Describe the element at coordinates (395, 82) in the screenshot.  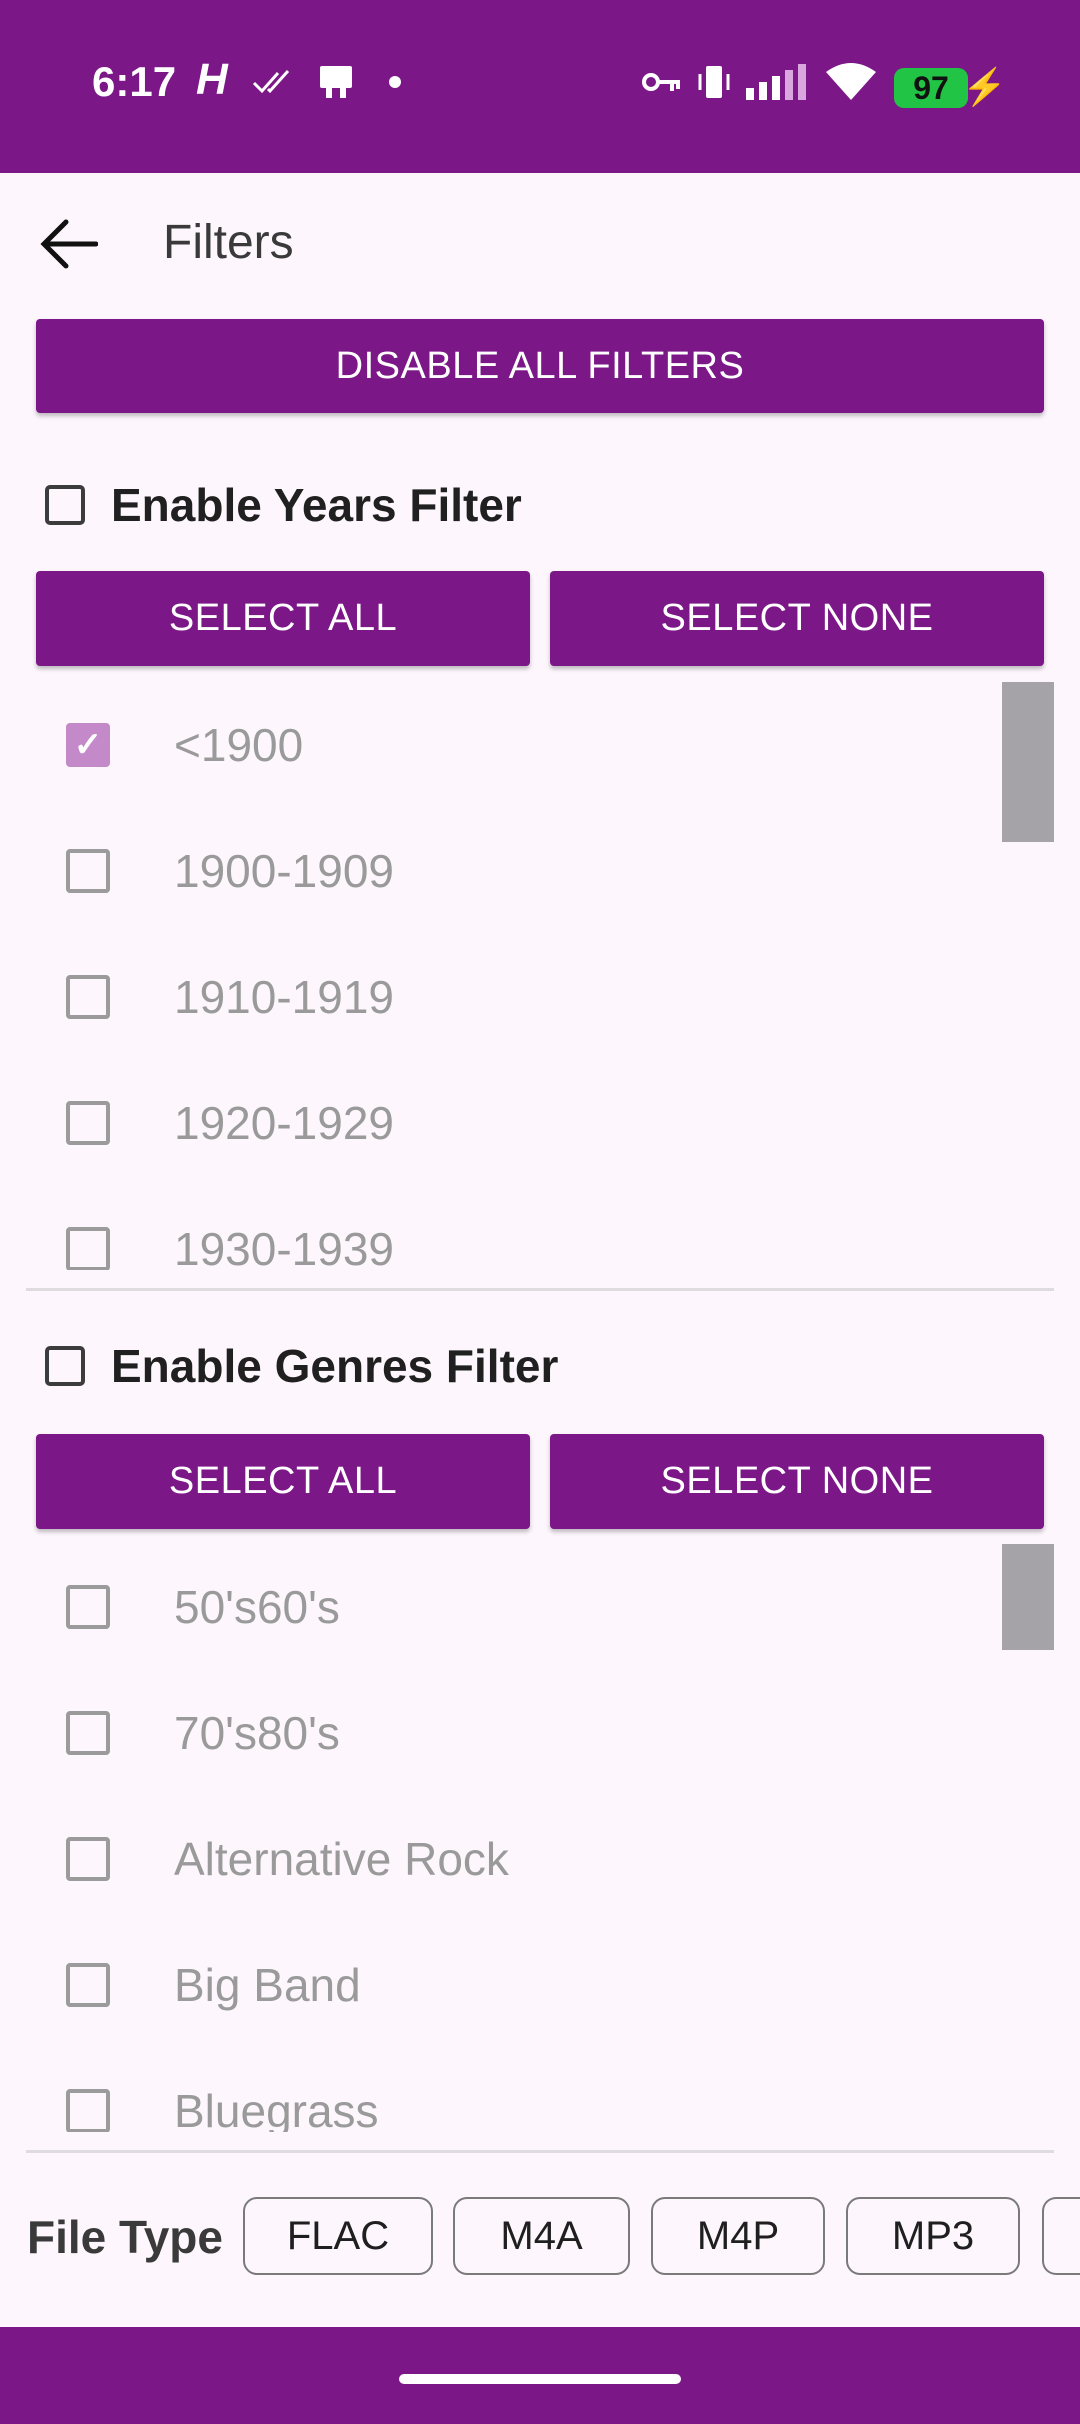
I see `dot-icon` at that location.